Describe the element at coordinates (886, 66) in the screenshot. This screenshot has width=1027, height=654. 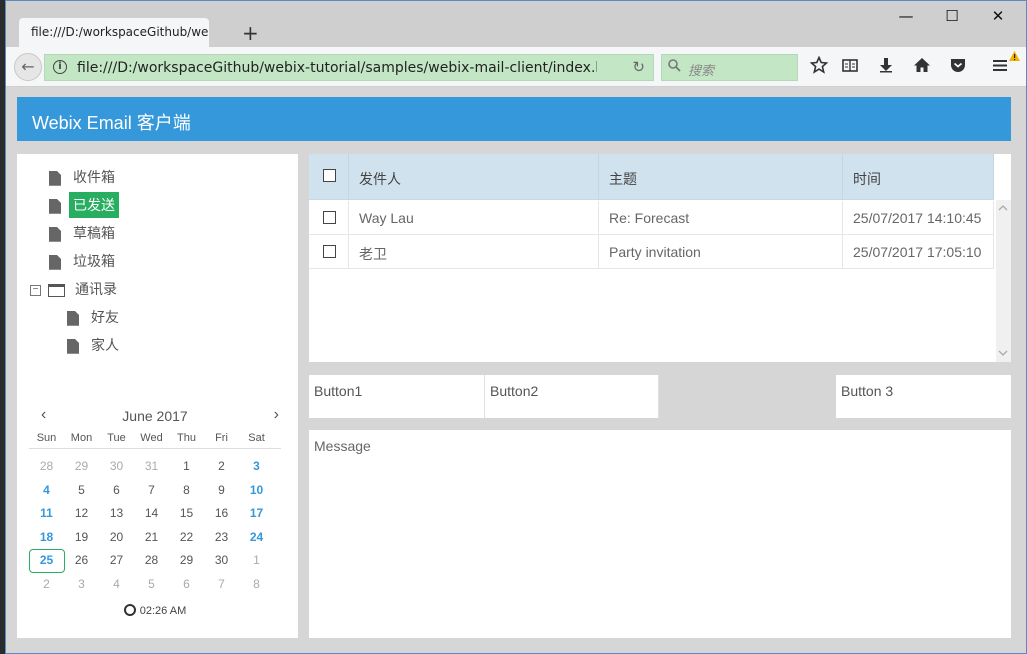
I see `download-icon` at that location.